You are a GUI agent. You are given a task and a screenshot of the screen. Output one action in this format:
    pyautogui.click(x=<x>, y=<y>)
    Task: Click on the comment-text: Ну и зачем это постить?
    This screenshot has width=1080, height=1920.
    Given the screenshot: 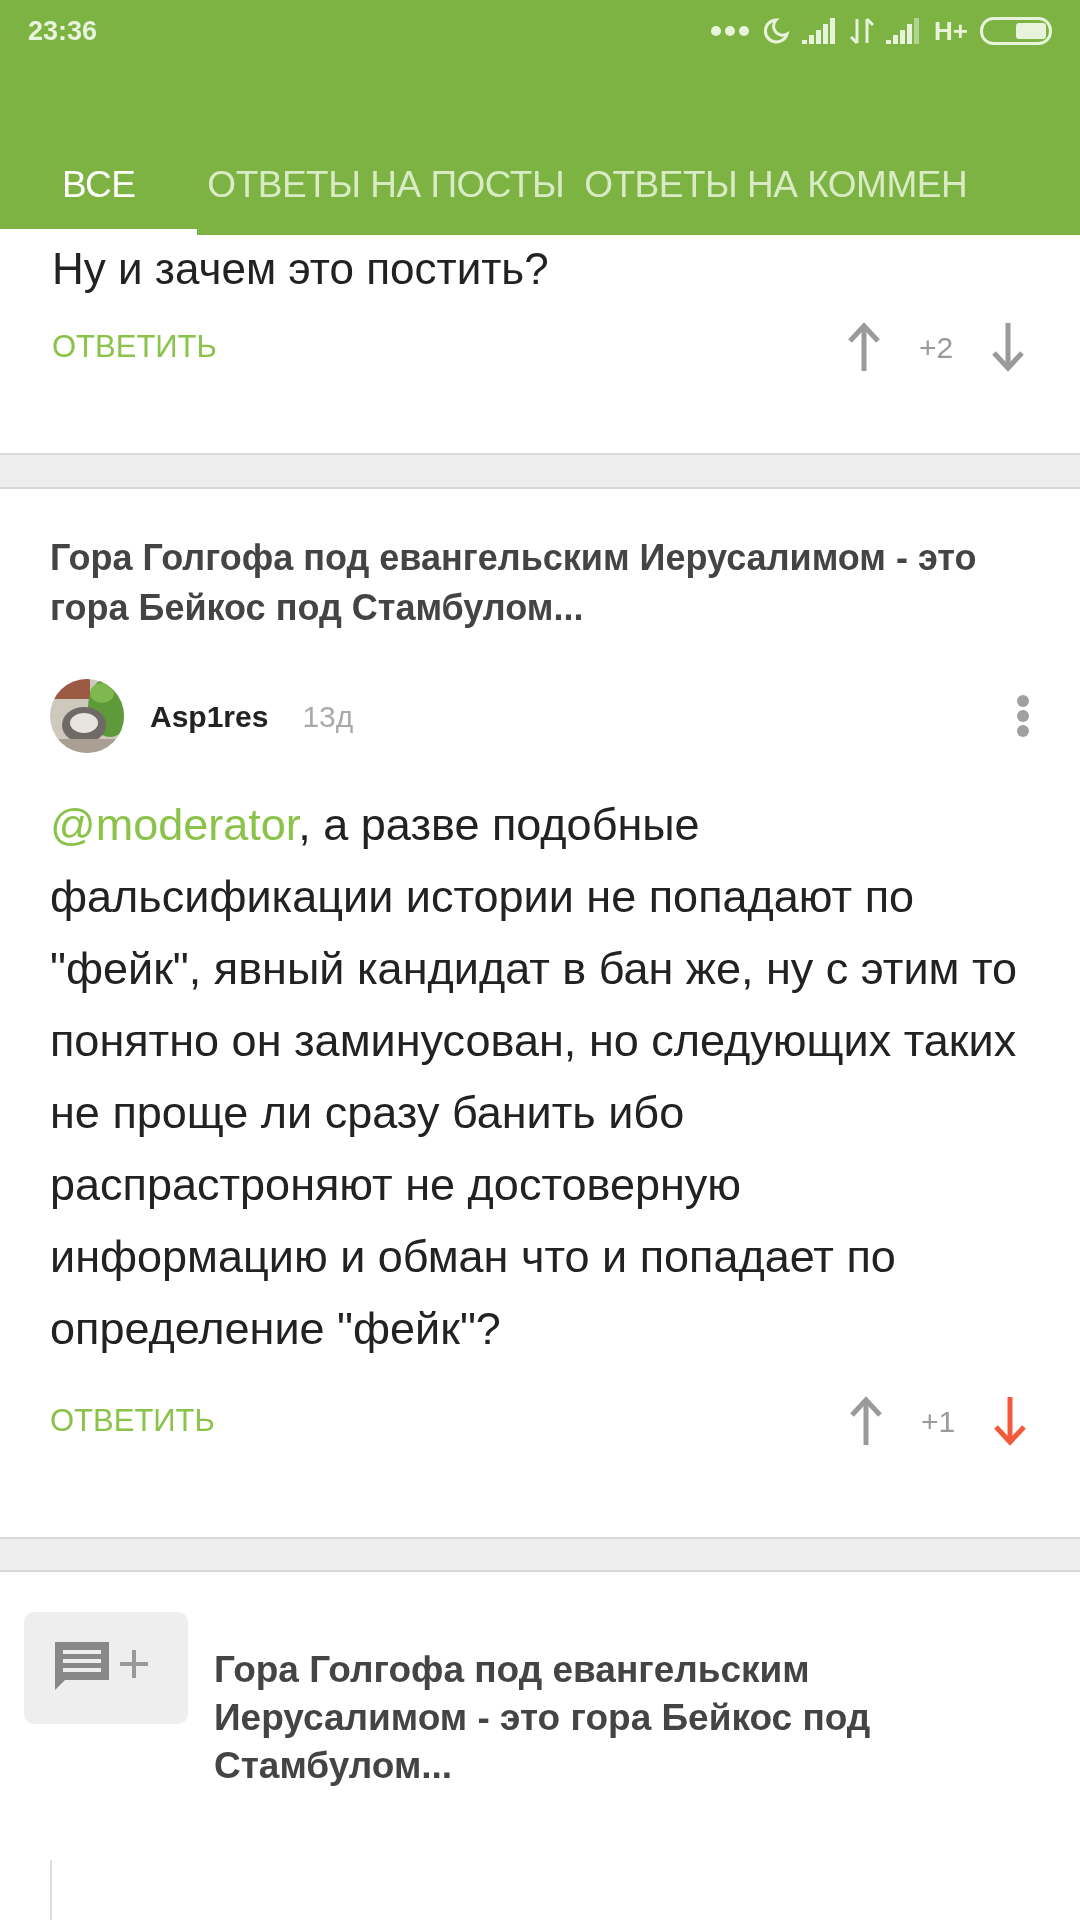 What is the action you would take?
    pyautogui.click(x=301, y=269)
    